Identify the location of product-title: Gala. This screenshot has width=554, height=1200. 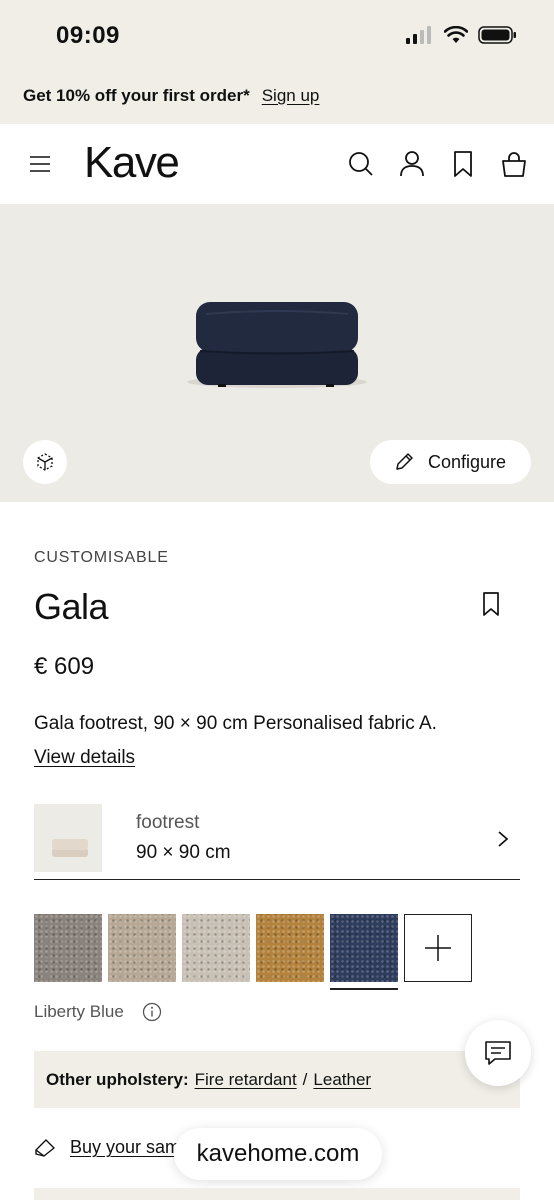
(71, 606).